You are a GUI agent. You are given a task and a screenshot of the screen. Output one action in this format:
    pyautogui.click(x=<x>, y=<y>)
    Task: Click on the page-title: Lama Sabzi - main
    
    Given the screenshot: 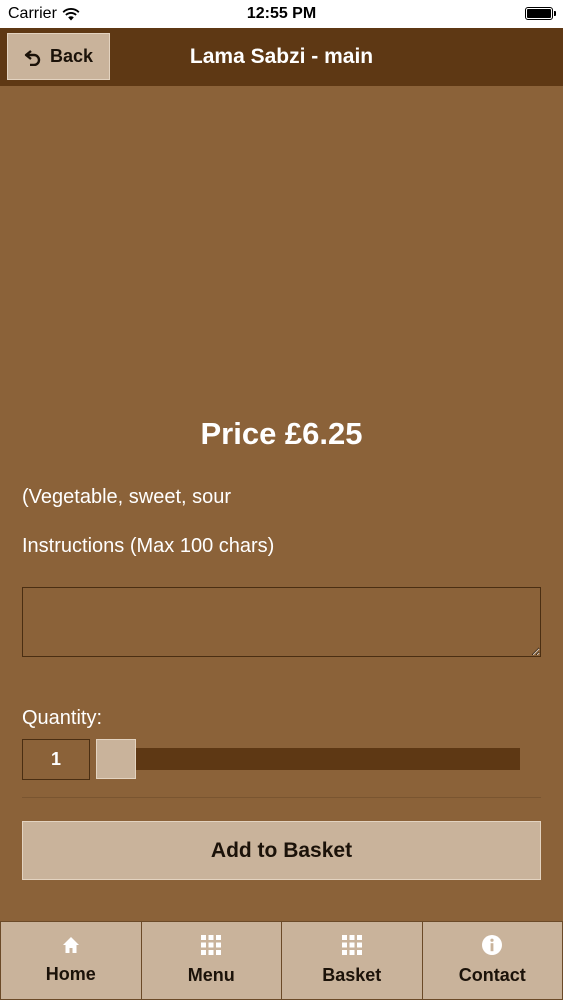 What is the action you would take?
    pyautogui.click(x=281, y=56)
    